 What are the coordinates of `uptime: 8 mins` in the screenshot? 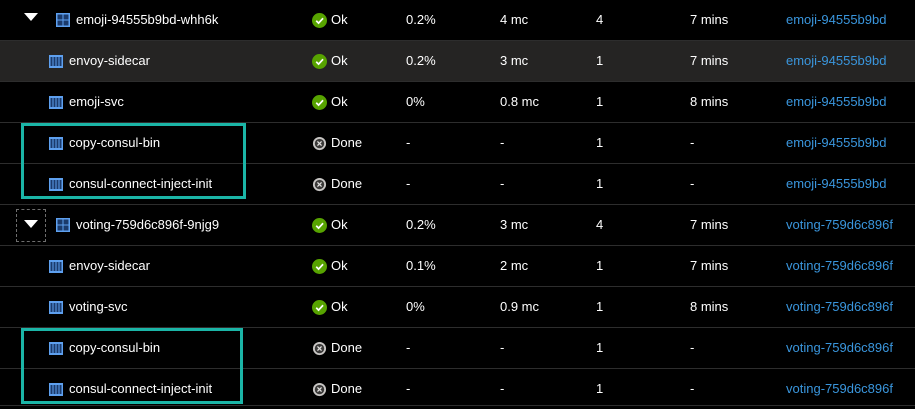 It's located at (709, 101).